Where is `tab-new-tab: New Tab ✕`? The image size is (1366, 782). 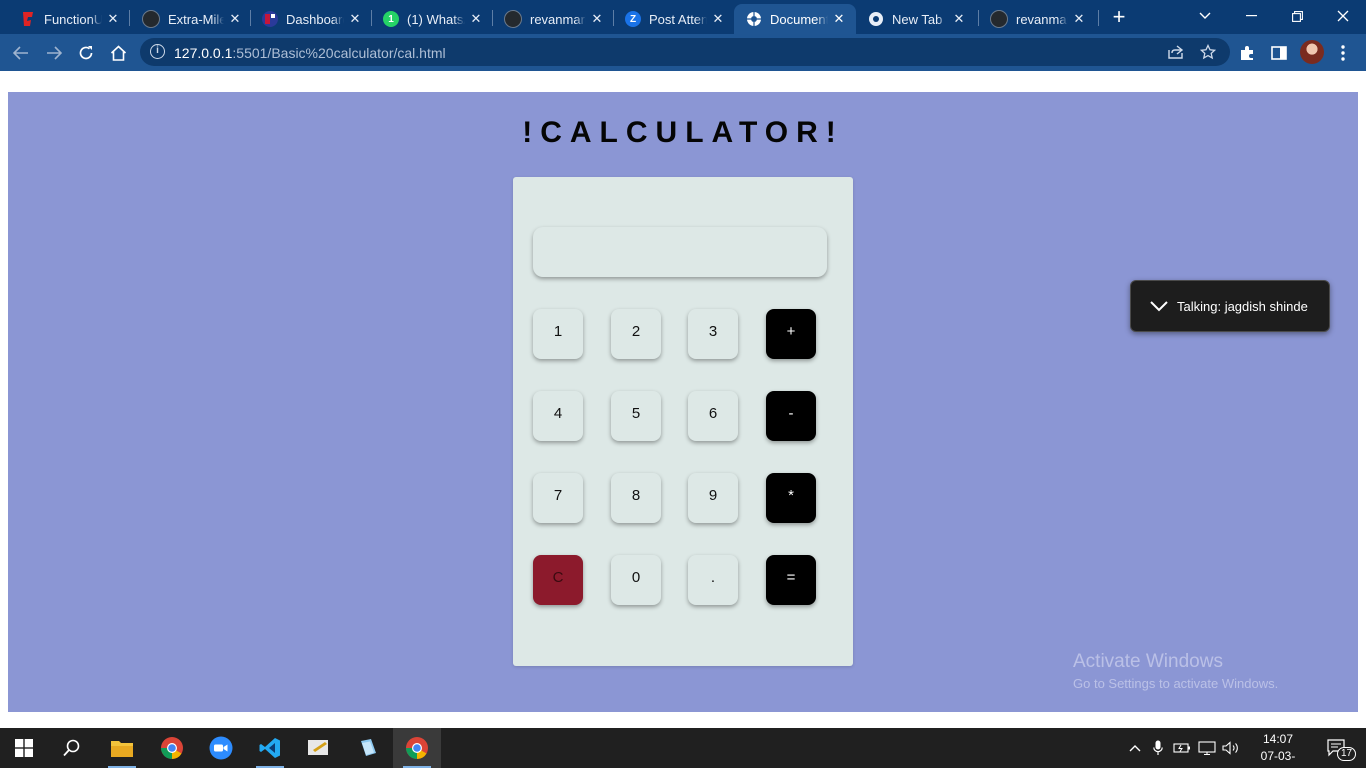 tab-new-tab: New Tab ✕ is located at coordinates (916, 19).